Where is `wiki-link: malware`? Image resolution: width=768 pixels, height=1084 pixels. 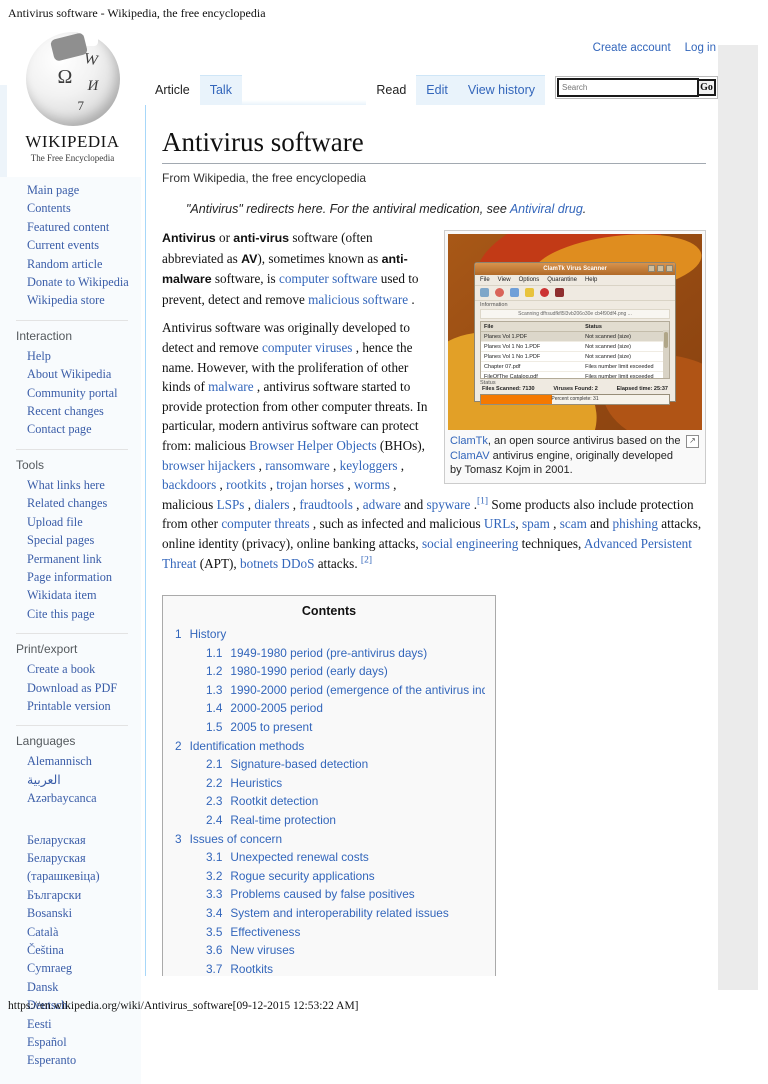
wiki-link: malware is located at coordinates (230, 386).